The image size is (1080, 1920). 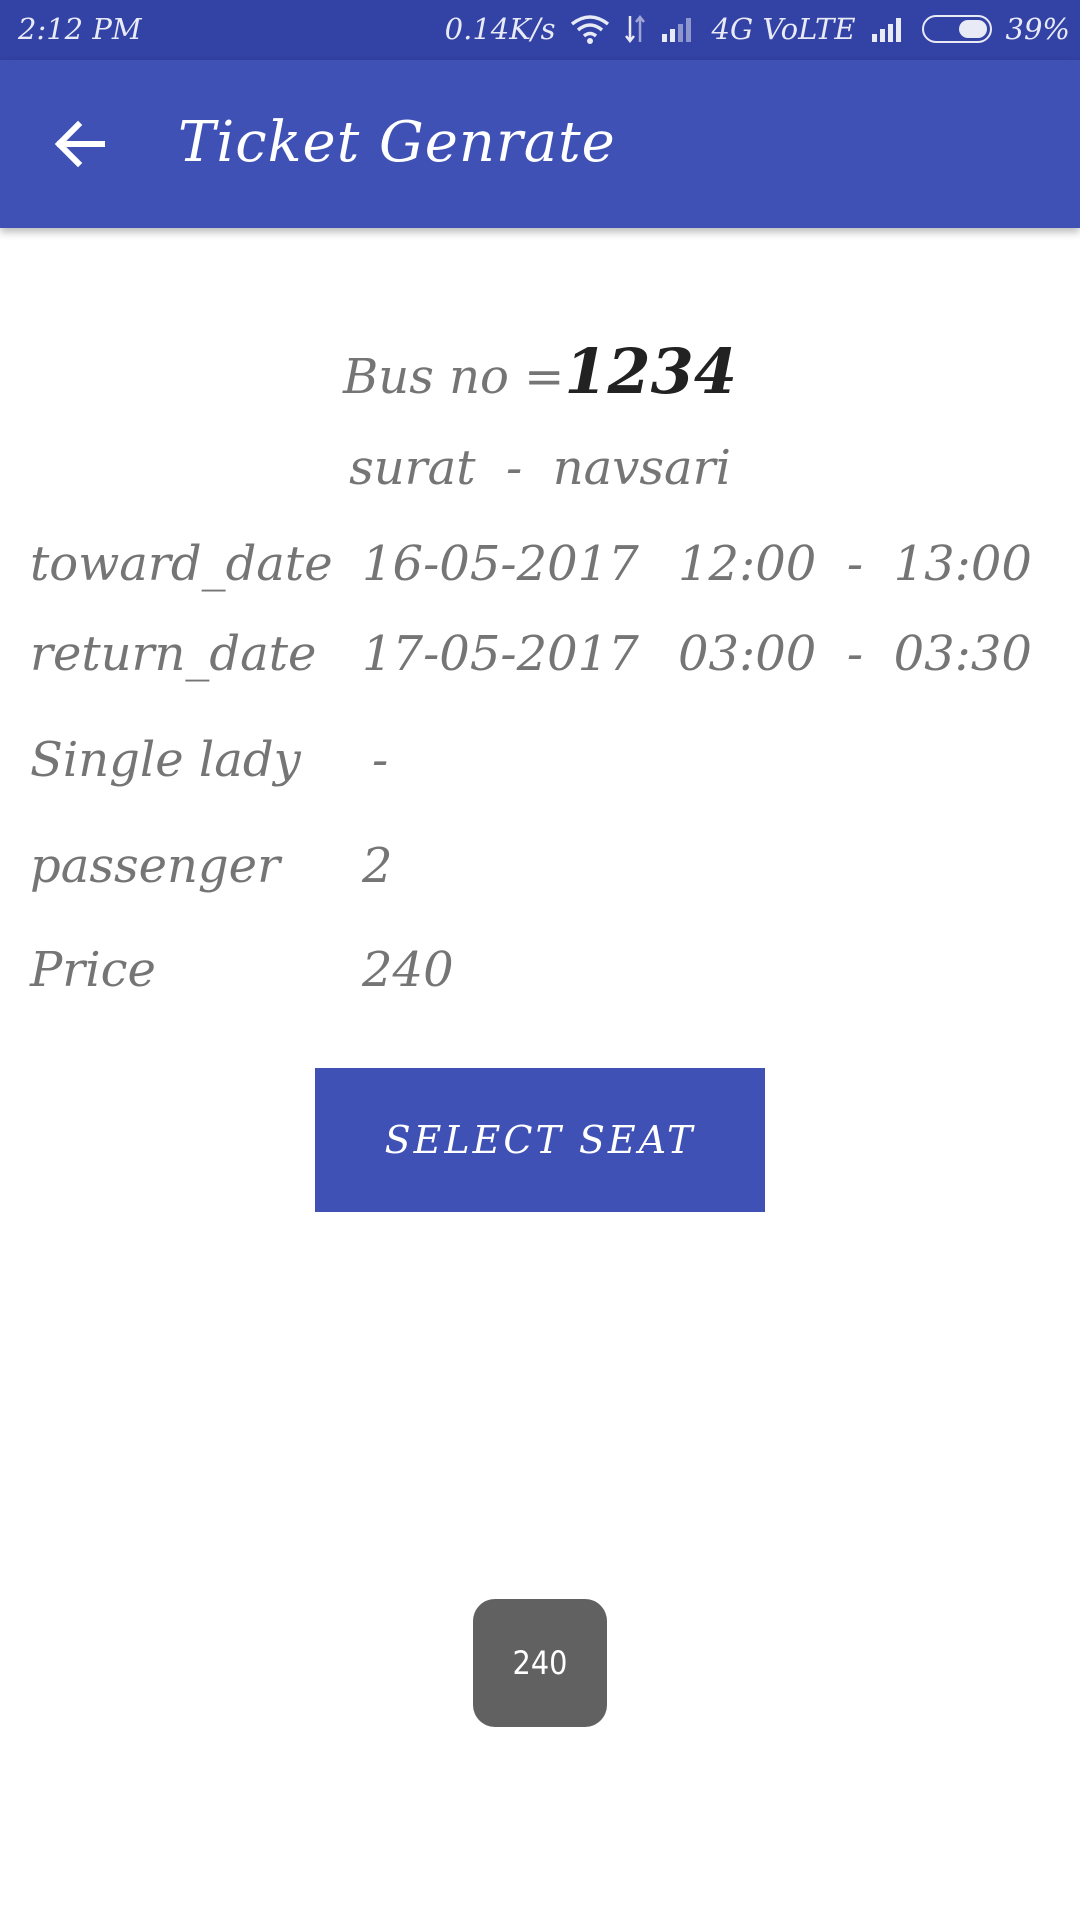 What do you see at coordinates (500, 654) in the screenshot?
I see `return-date: 17-05-2017` at bounding box center [500, 654].